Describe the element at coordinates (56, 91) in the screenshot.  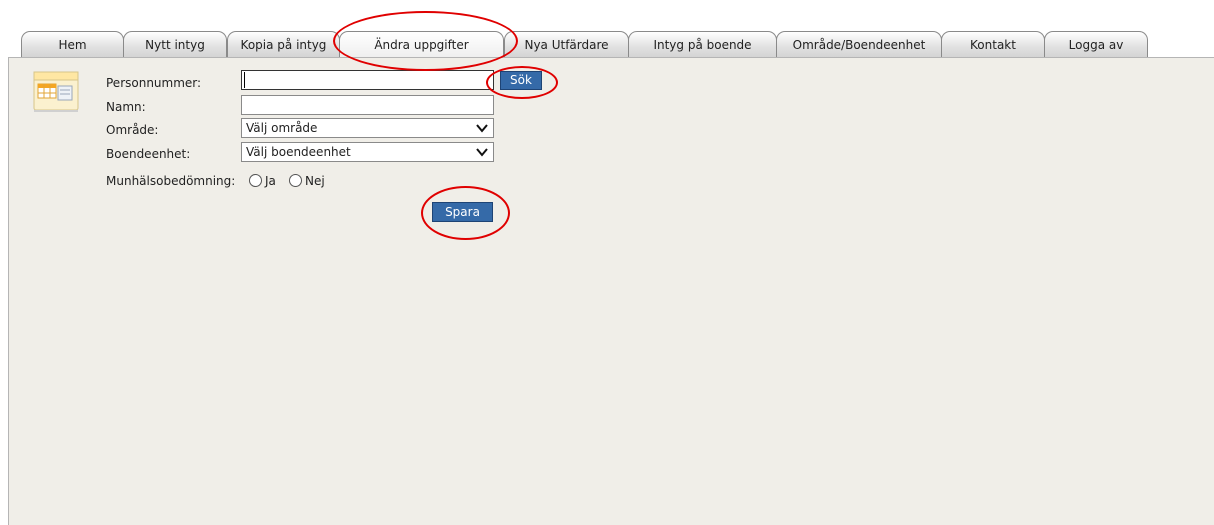
I see `folder-table-icon` at that location.